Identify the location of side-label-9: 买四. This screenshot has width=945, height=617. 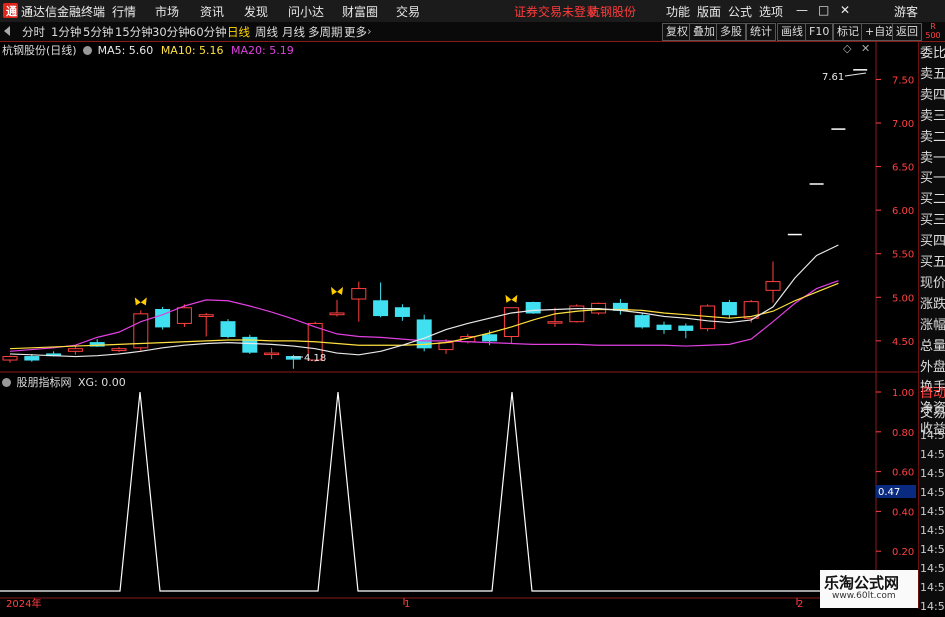
(932, 242).